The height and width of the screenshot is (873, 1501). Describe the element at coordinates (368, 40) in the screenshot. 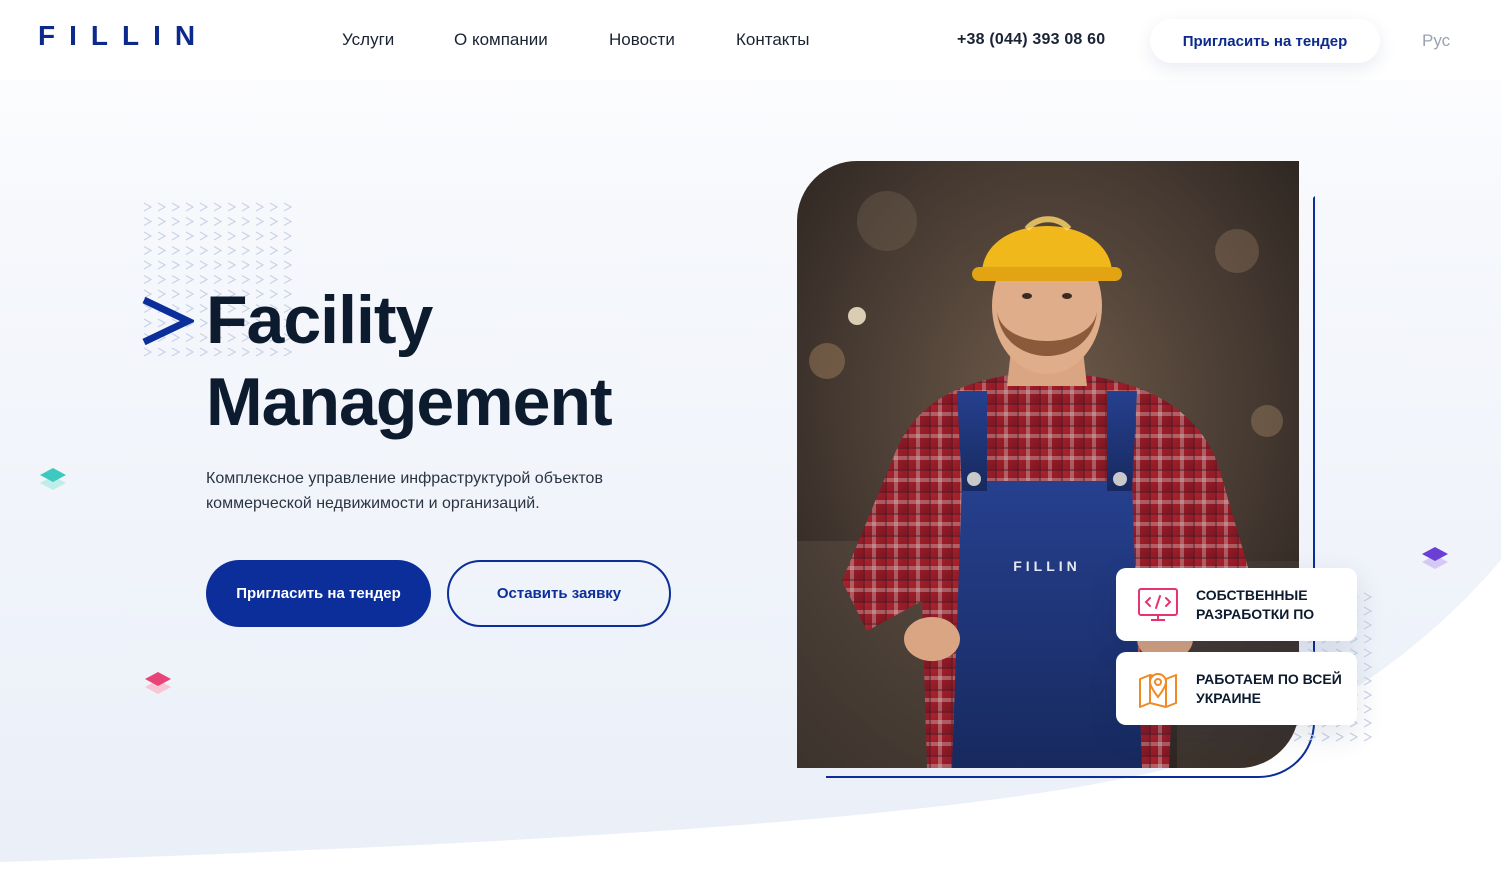

I see `nav-item-services: Услуги` at that location.